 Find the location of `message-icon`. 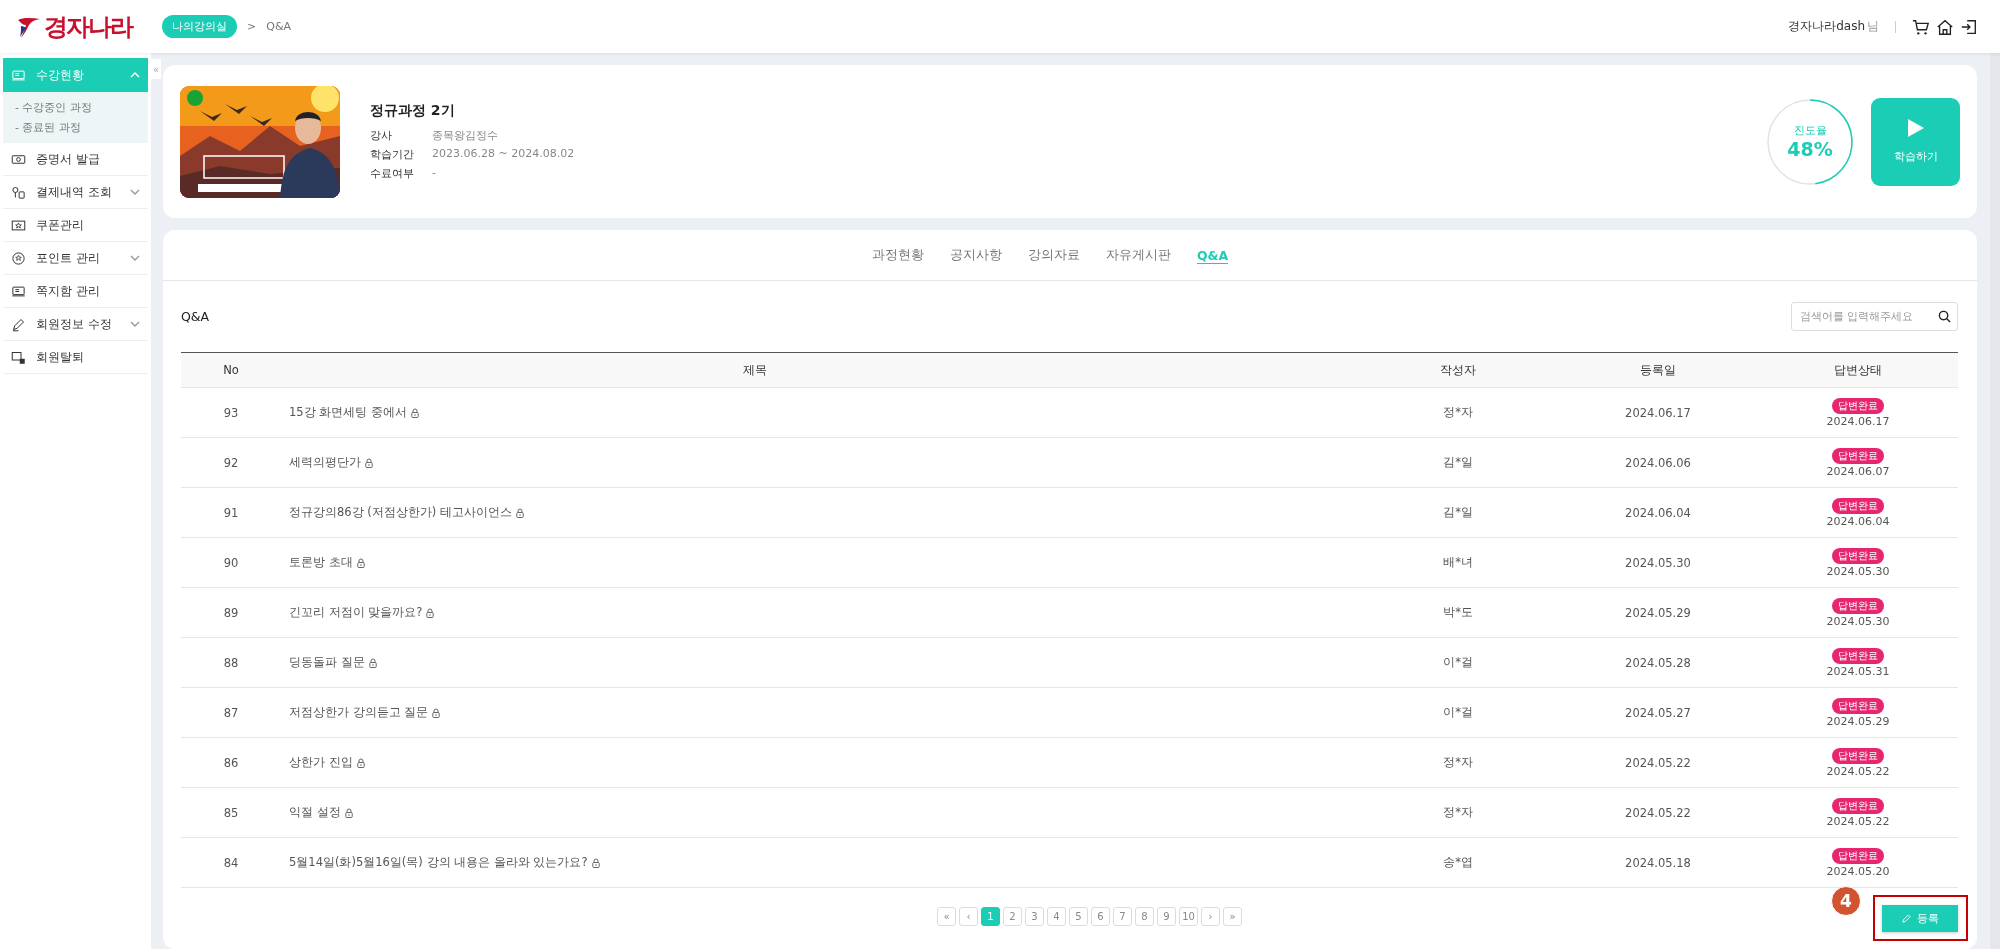

message-icon is located at coordinates (18, 291).